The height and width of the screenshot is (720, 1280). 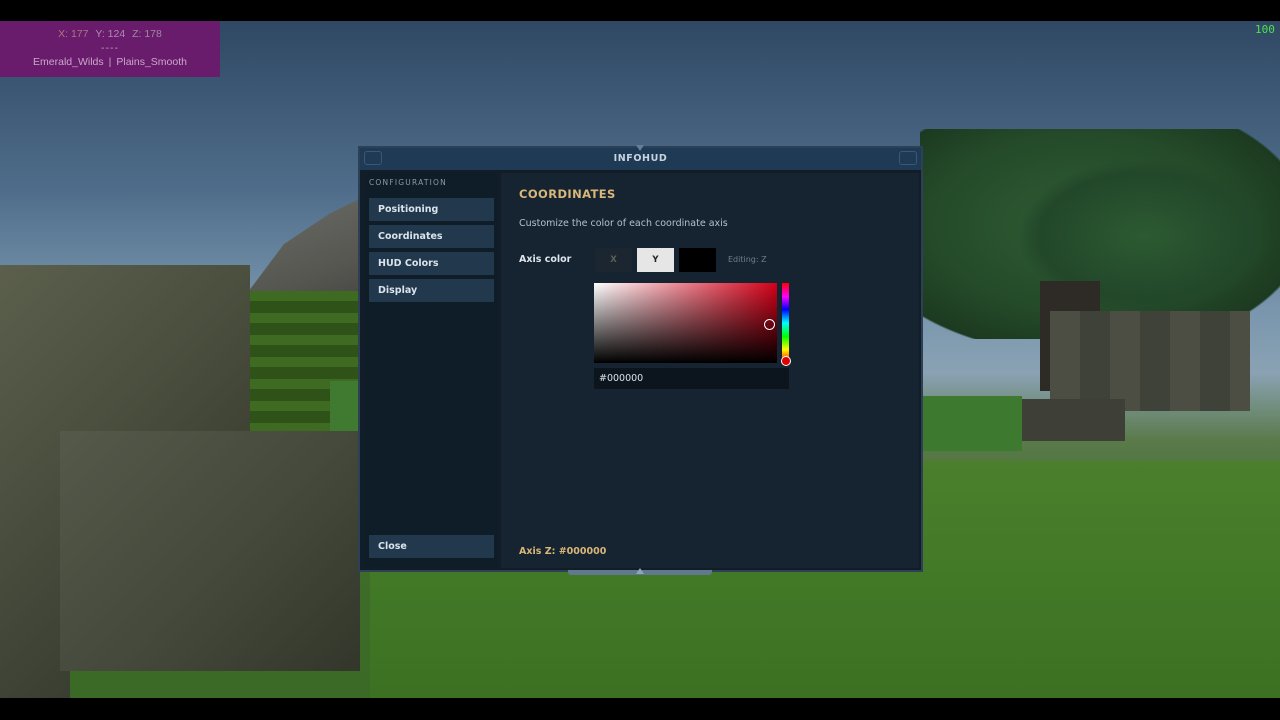 What do you see at coordinates (431, 263) in the screenshot?
I see `sidebar-item-hud-colors: HUD Colors` at bounding box center [431, 263].